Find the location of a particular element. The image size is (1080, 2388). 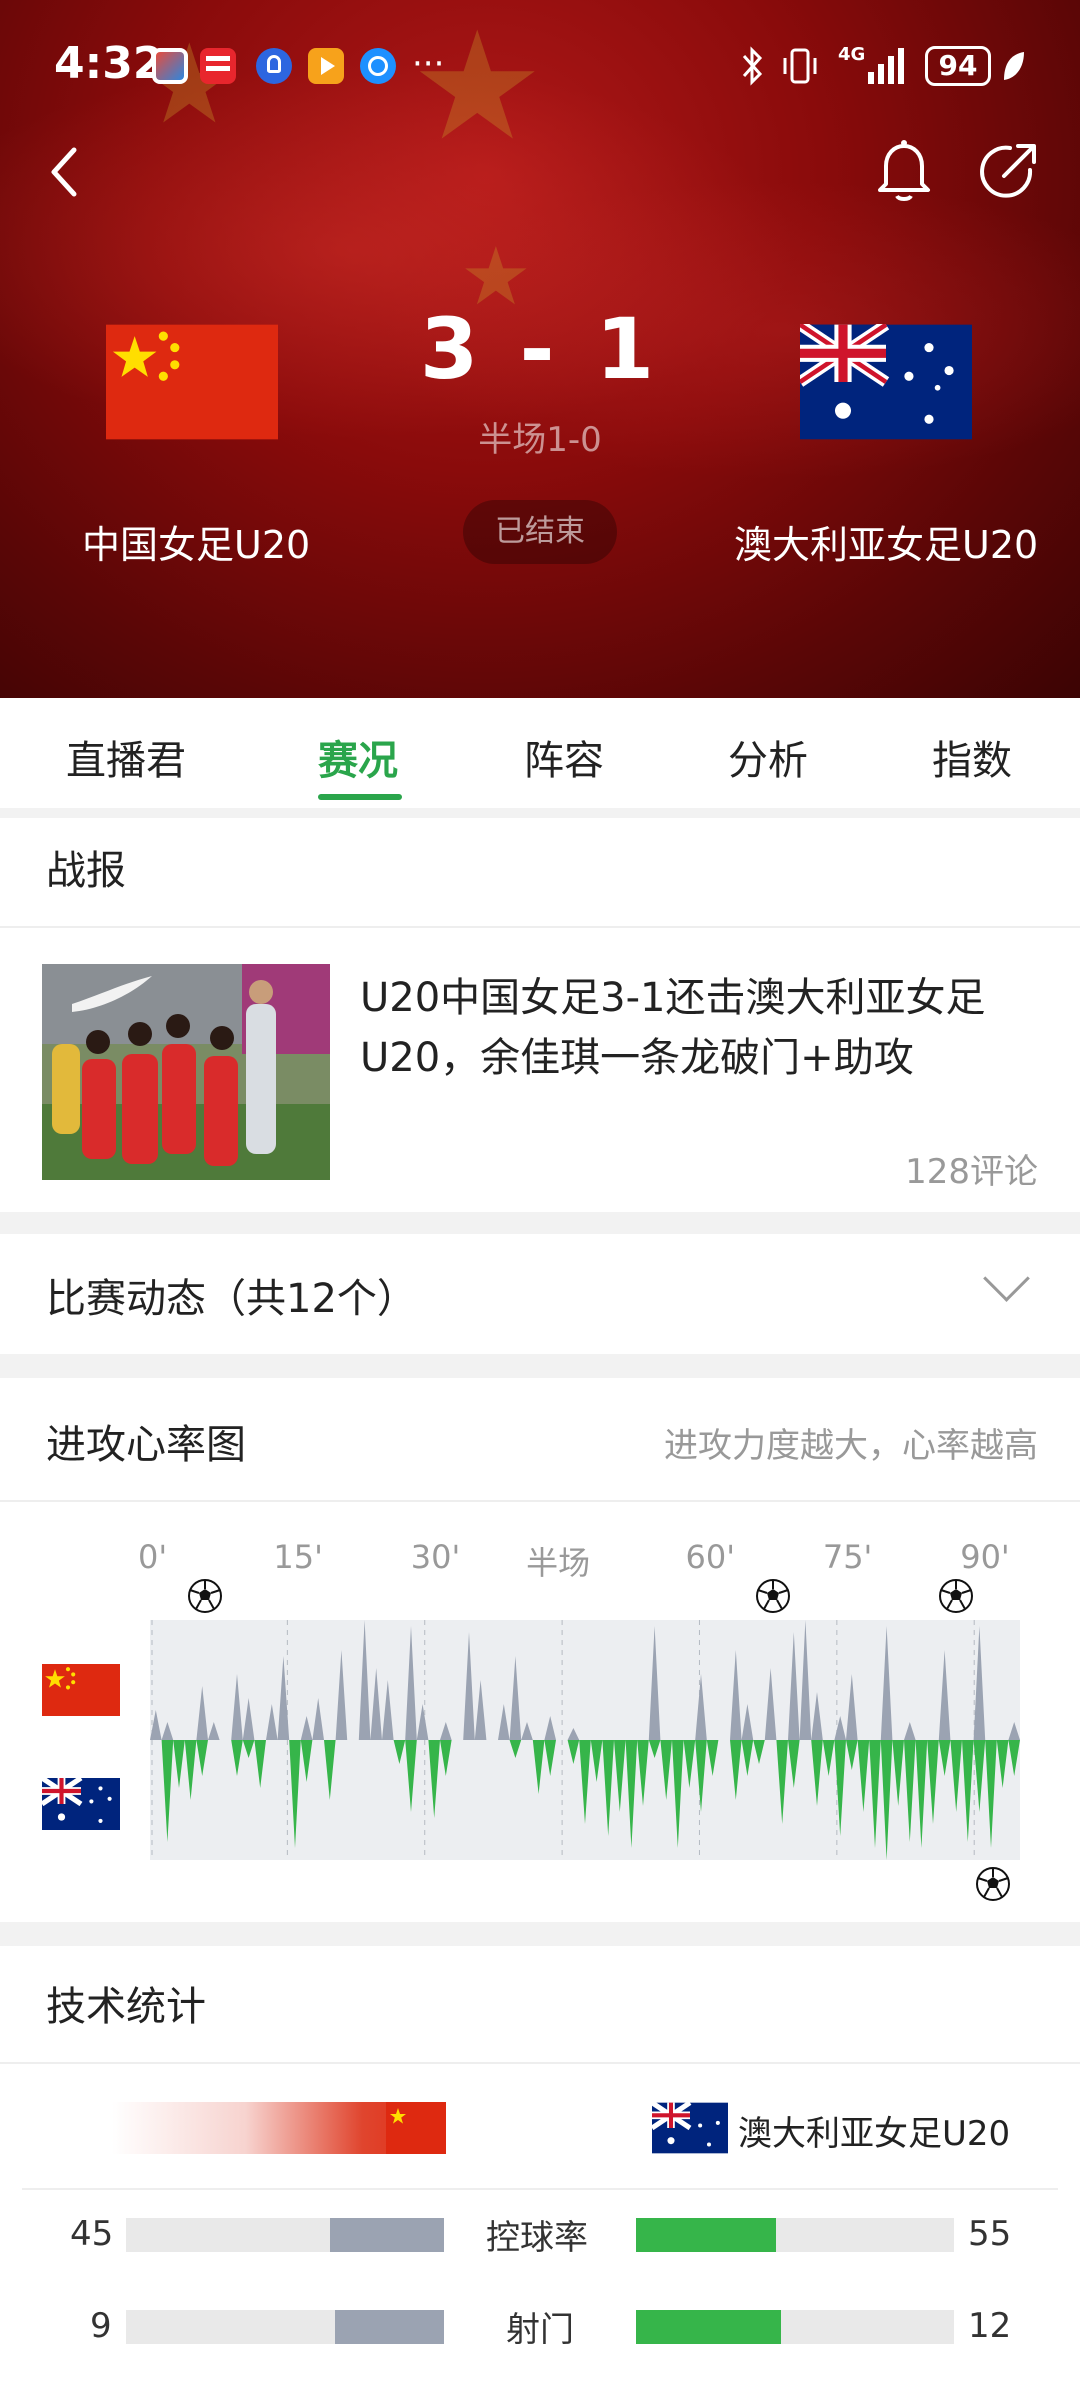

tab-bar: 直播君 赛况 阵容 分析 指数 is located at coordinates (540, 753).